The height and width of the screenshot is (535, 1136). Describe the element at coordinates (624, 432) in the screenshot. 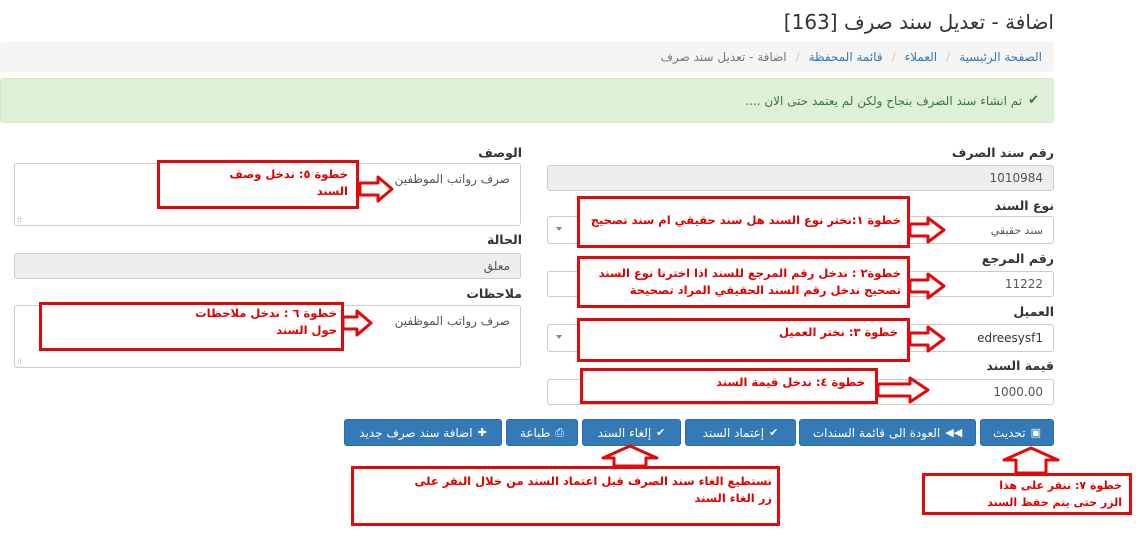

I see `cancel-button-label: إلغاء السند` at that location.